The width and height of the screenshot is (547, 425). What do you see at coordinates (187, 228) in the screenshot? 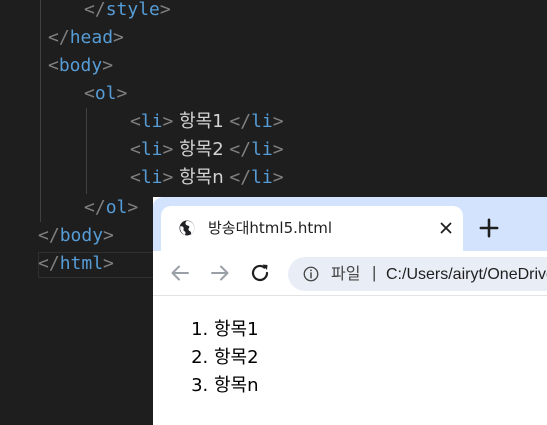
I see `globe-icon` at bounding box center [187, 228].